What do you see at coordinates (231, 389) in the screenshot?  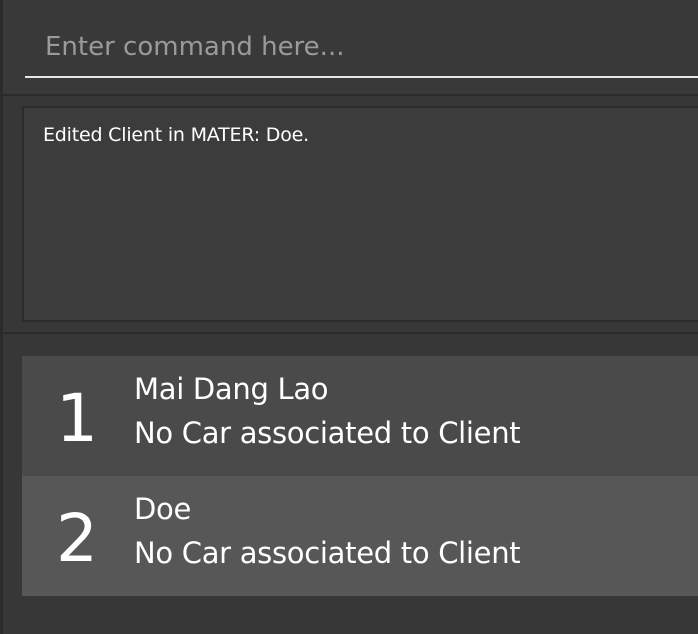 I see `client-name: Mai Dang Lao` at bounding box center [231, 389].